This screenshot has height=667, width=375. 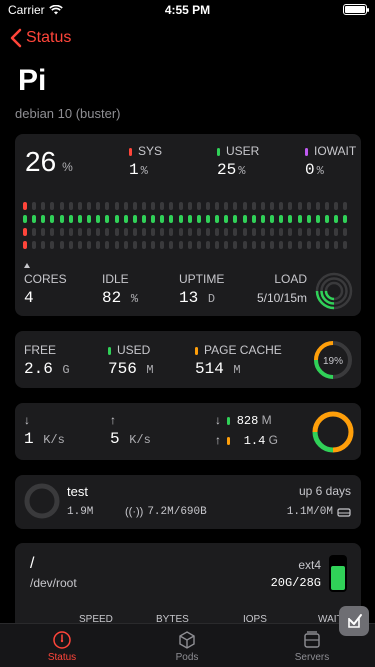 What do you see at coordinates (67, 167) in the screenshot?
I see `cpu-total-unit: %` at bounding box center [67, 167].